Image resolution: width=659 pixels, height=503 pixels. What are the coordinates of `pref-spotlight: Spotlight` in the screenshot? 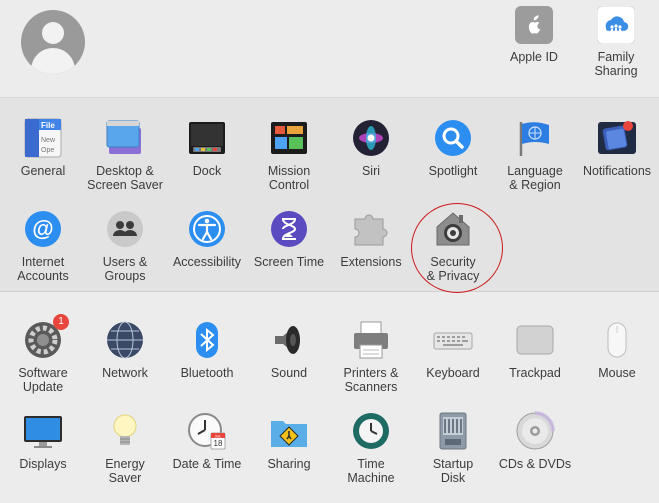 It's located at (453, 148).